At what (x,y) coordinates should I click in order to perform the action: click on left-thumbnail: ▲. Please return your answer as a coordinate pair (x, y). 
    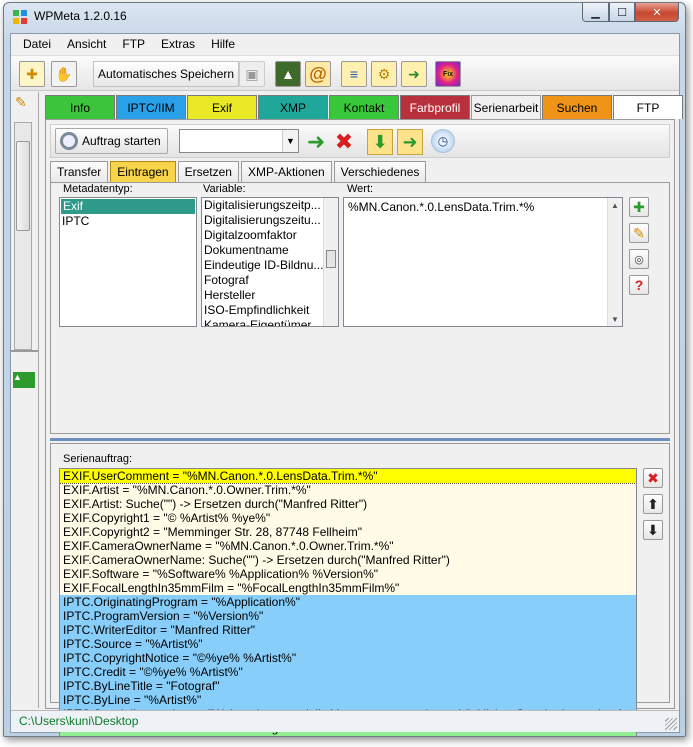
    Looking at the image, I should click on (24, 380).